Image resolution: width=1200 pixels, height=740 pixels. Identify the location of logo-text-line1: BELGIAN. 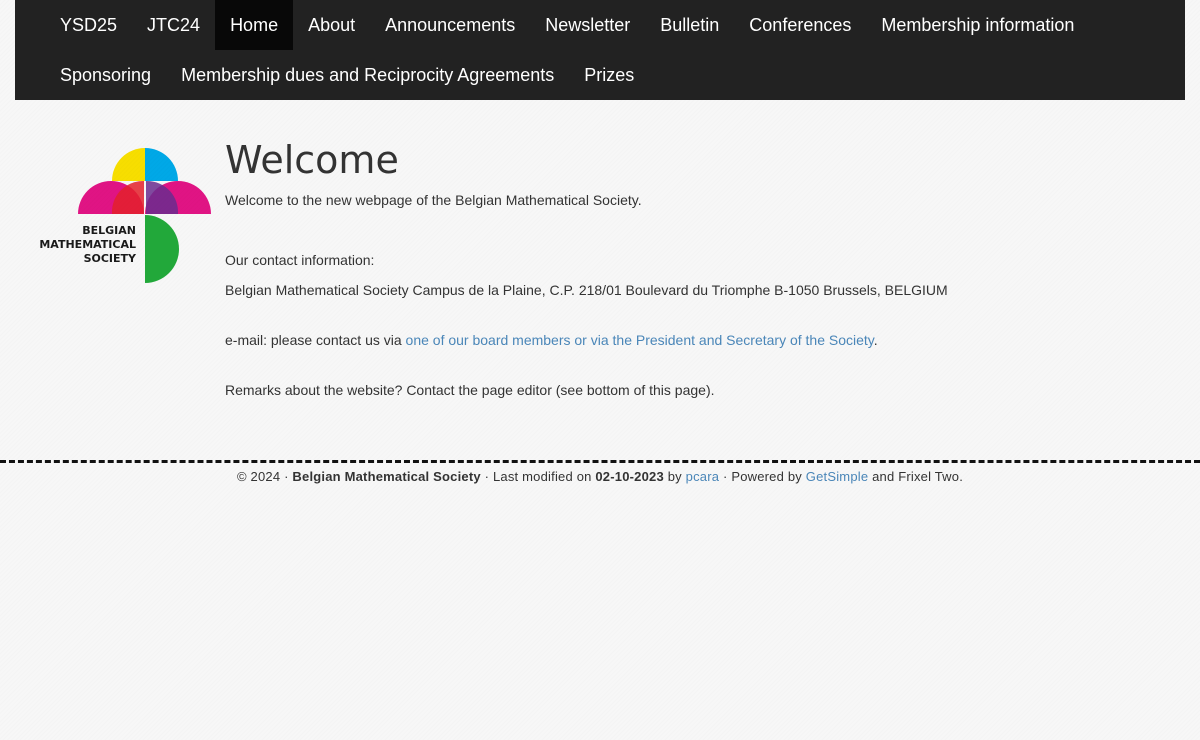
(109, 230).